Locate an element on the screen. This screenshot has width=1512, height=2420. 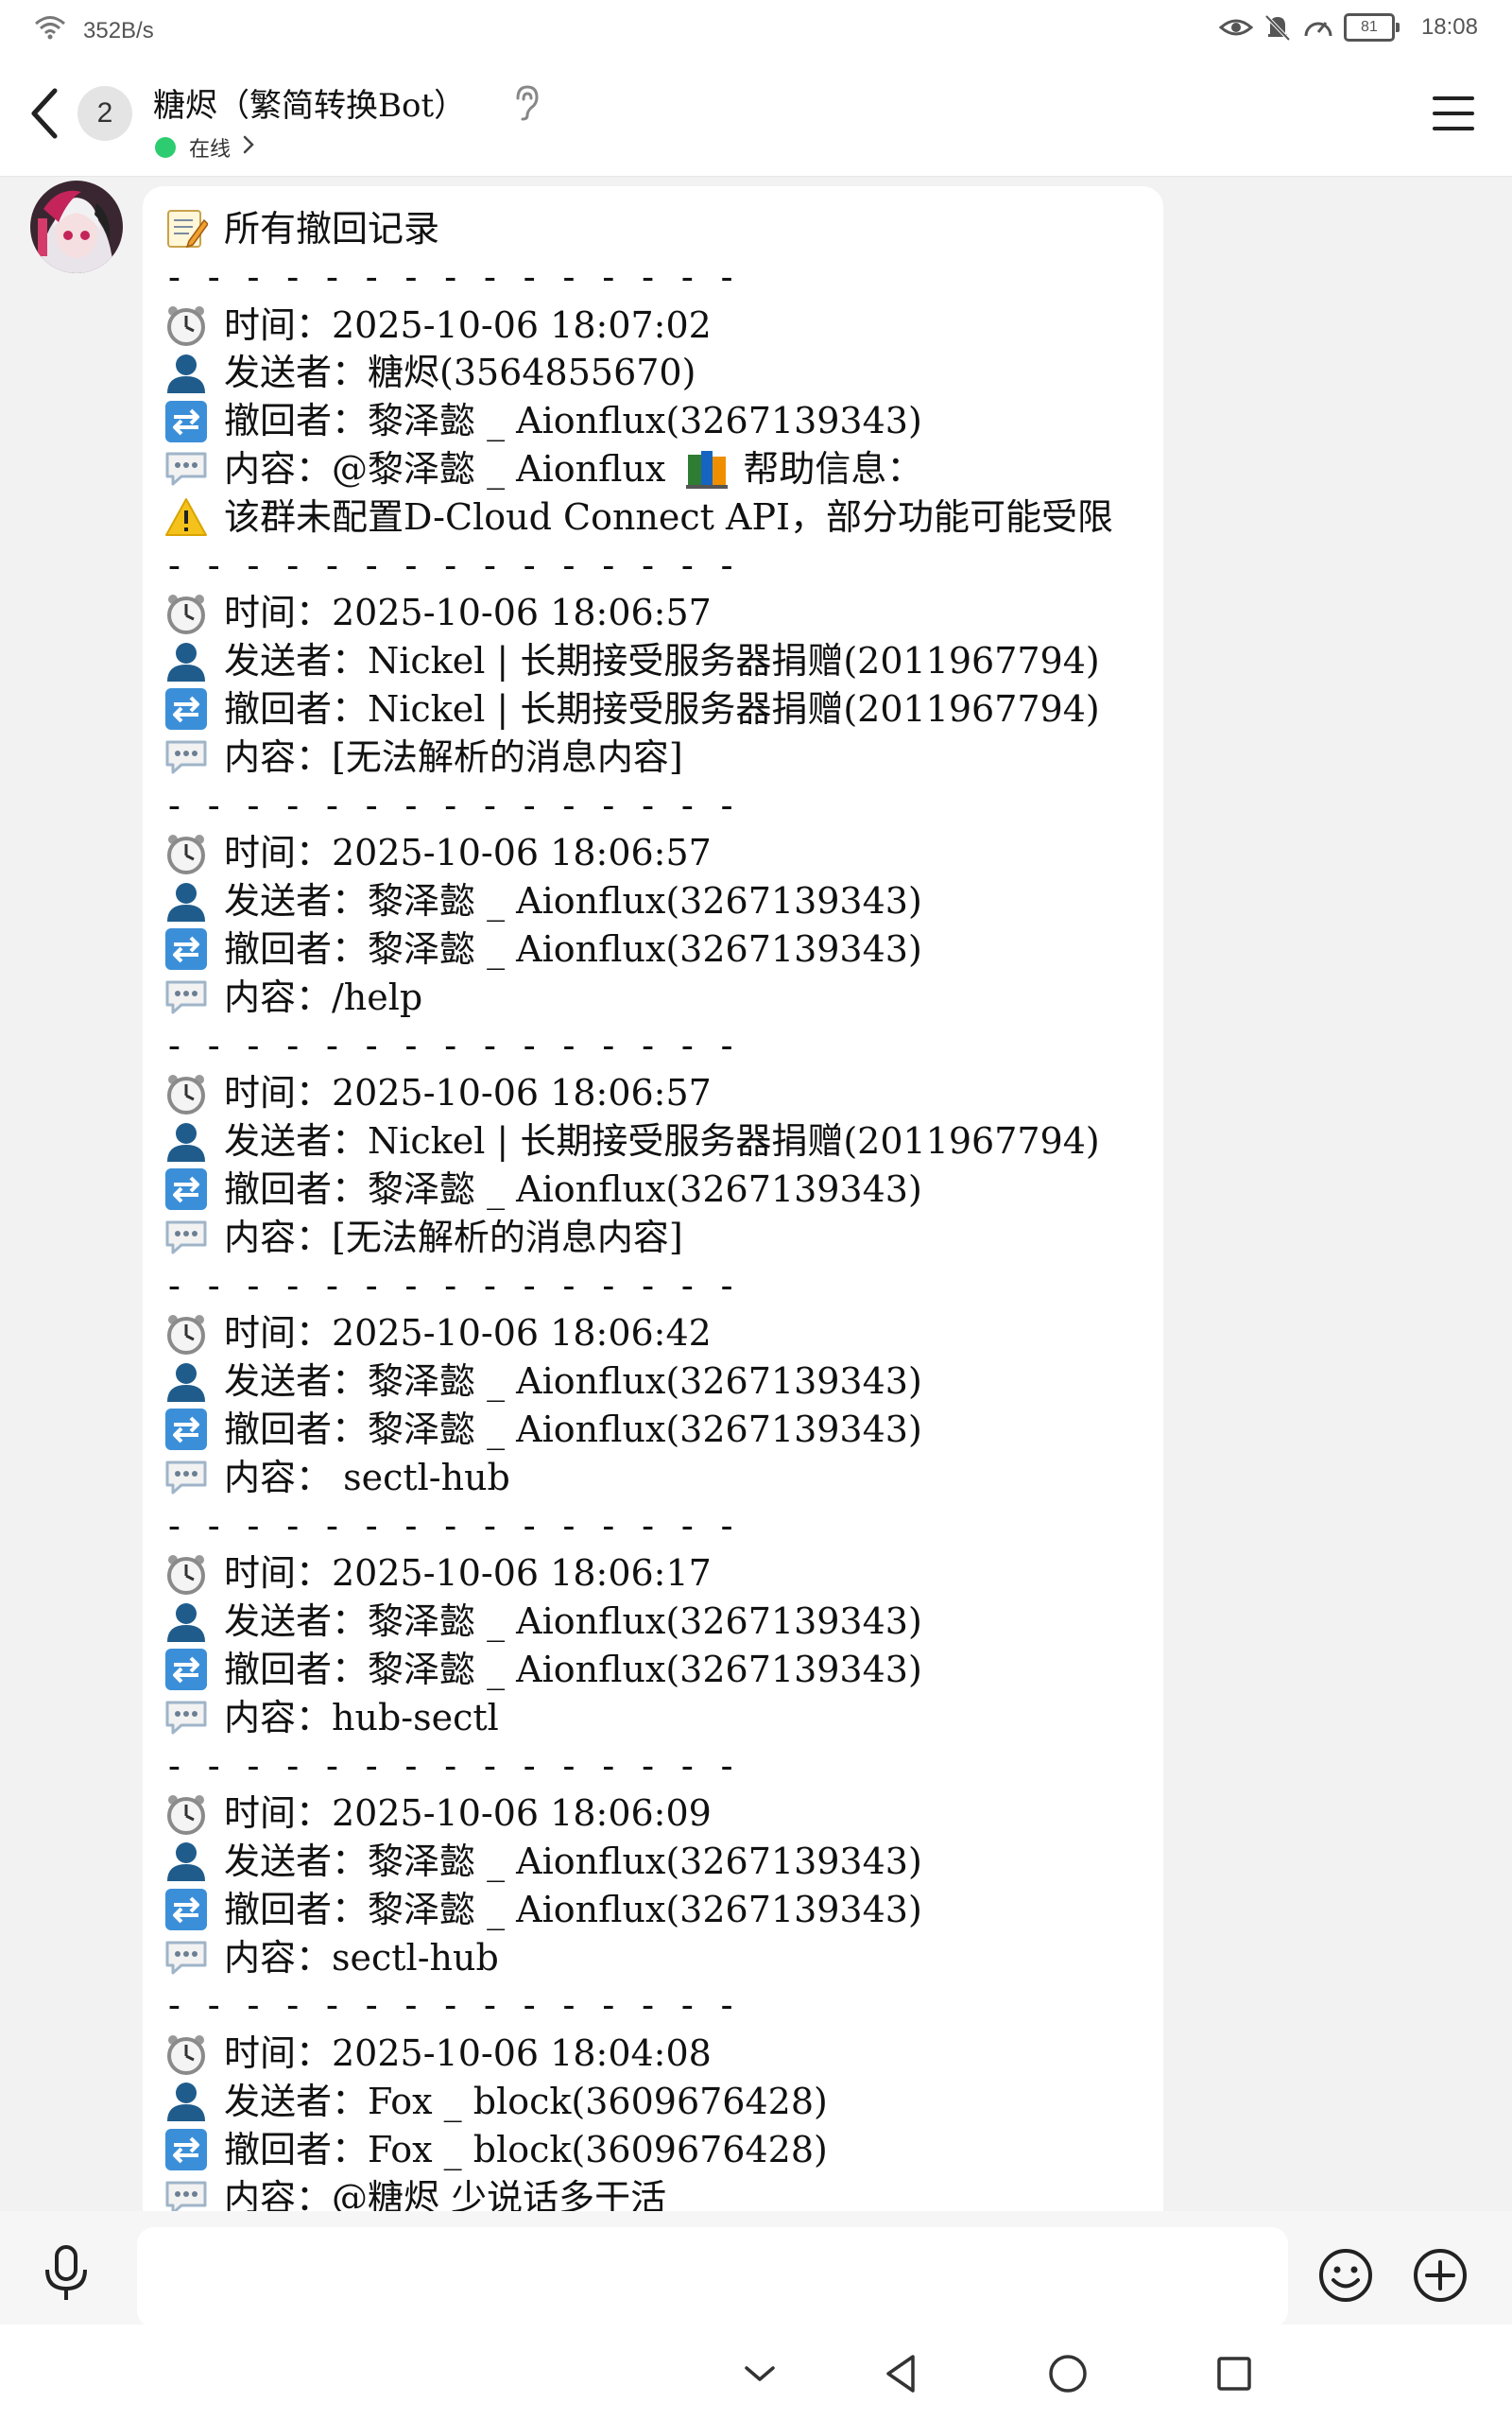
record-time: 时间：2025-10-06 18:07:02 is located at coordinates (652, 326).